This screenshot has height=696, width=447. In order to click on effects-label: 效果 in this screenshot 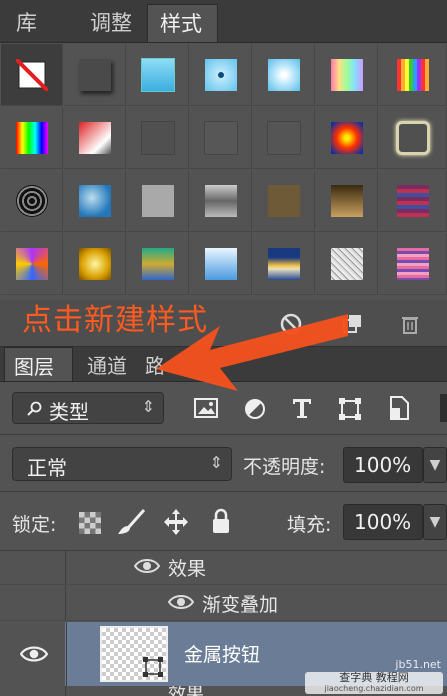, I will do `click(187, 569)`.